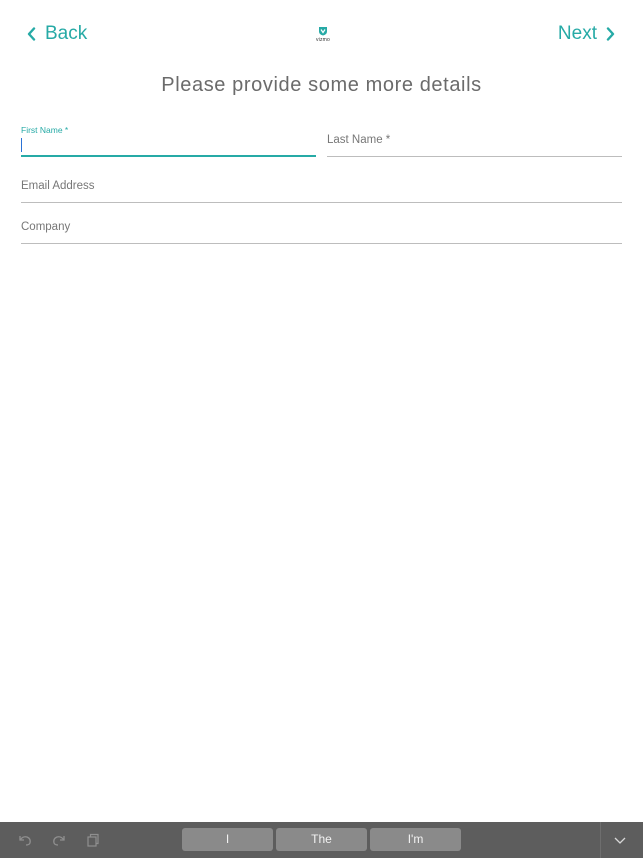 Image resolution: width=643 pixels, height=858 pixels. Describe the element at coordinates (321, 187) in the screenshot. I see `email-field: Email Address` at that location.